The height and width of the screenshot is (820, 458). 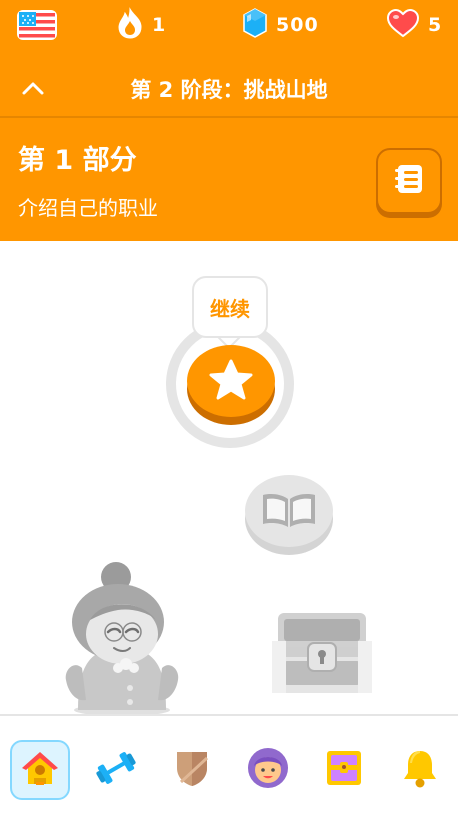 What do you see at coordinates (229, 768) in the screenshot?
I see `bottom-nav` at bounding box center [229, 768].